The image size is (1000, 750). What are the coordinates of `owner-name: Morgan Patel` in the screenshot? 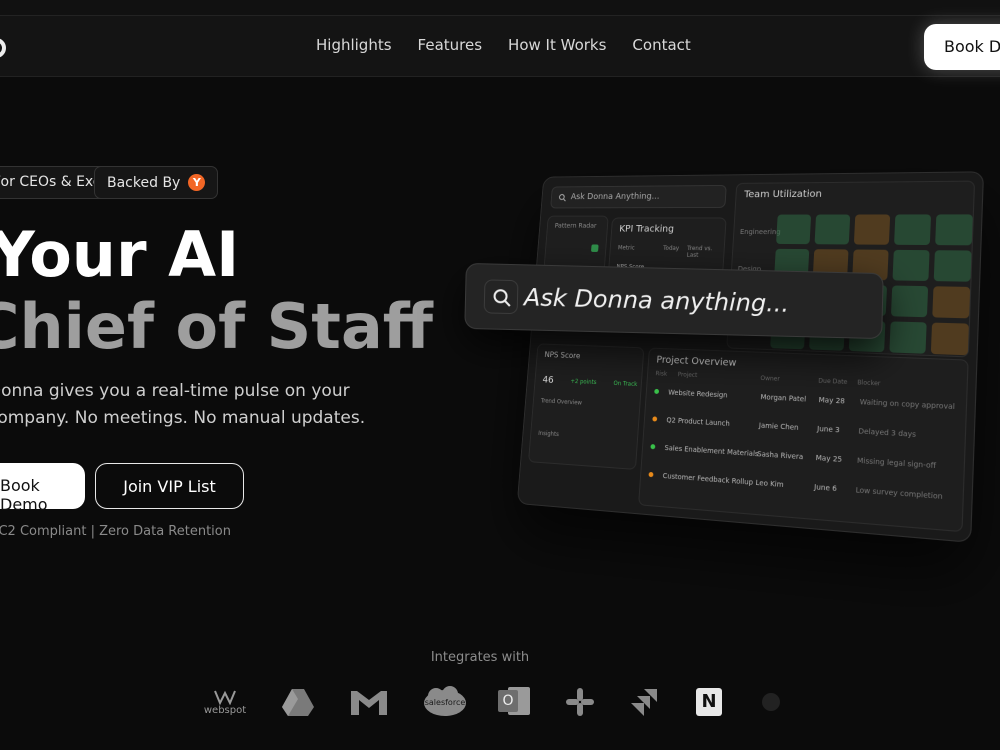 It's located at (783, 398).